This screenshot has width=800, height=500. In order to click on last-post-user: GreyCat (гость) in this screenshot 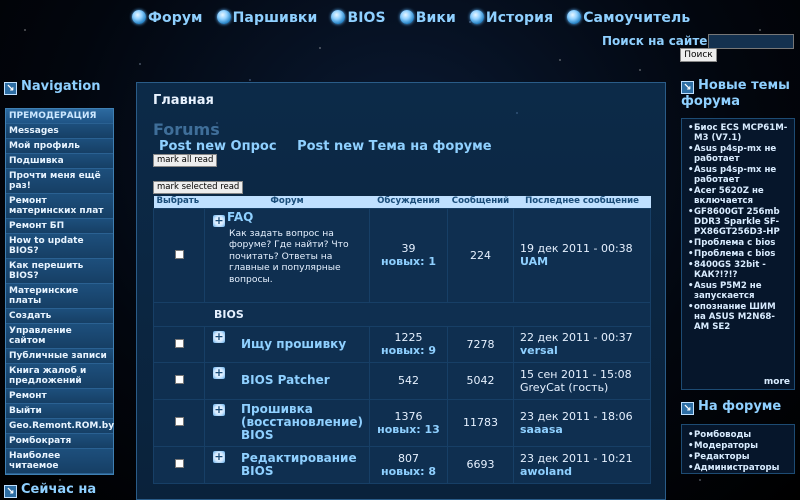, I will do `click(585, 387)`.